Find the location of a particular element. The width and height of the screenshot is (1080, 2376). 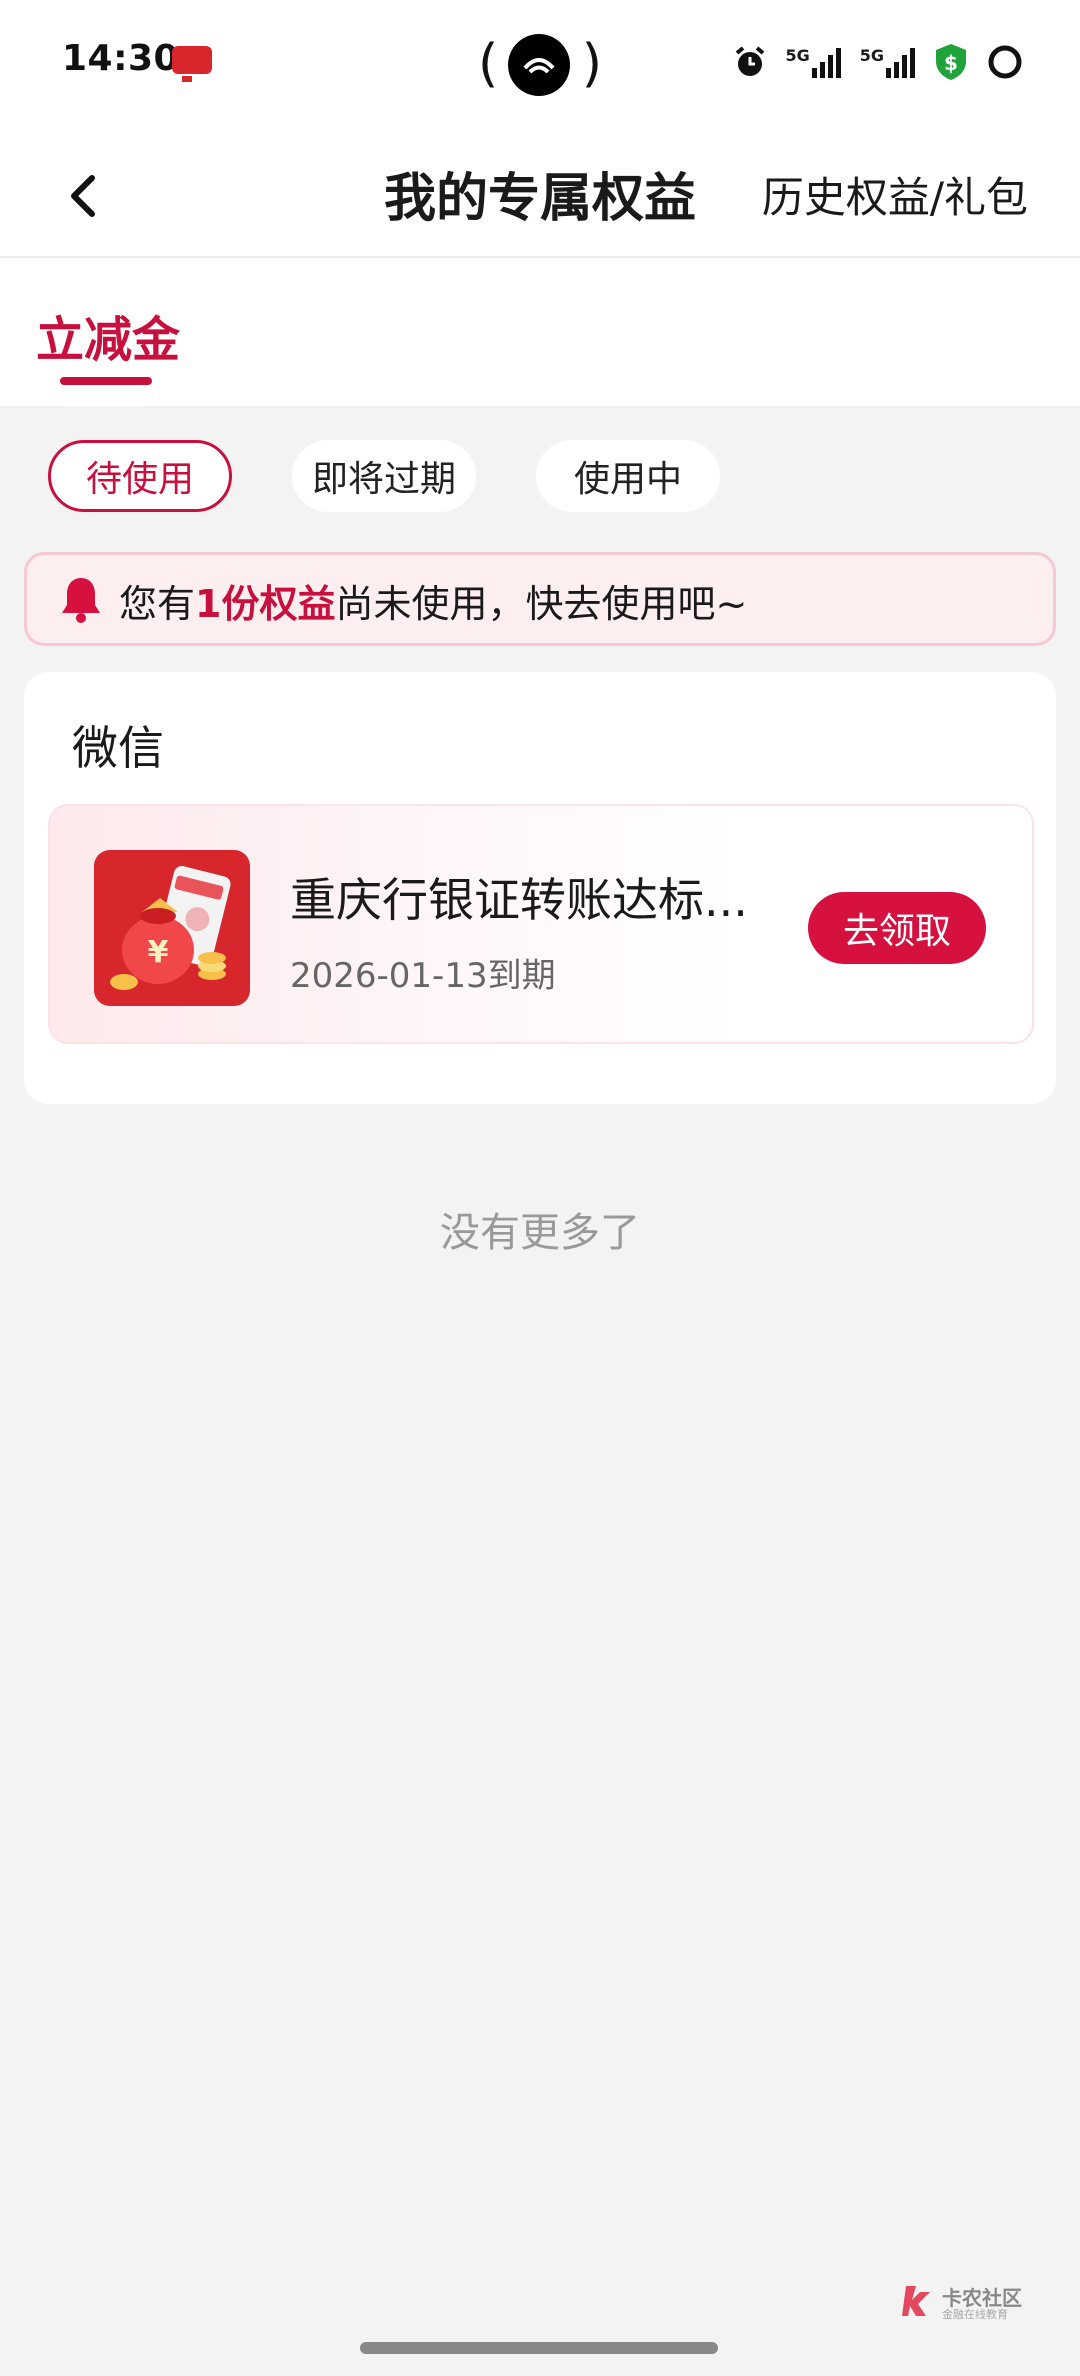

filter-pending: 待使用 is located at coordinates (140, 476).